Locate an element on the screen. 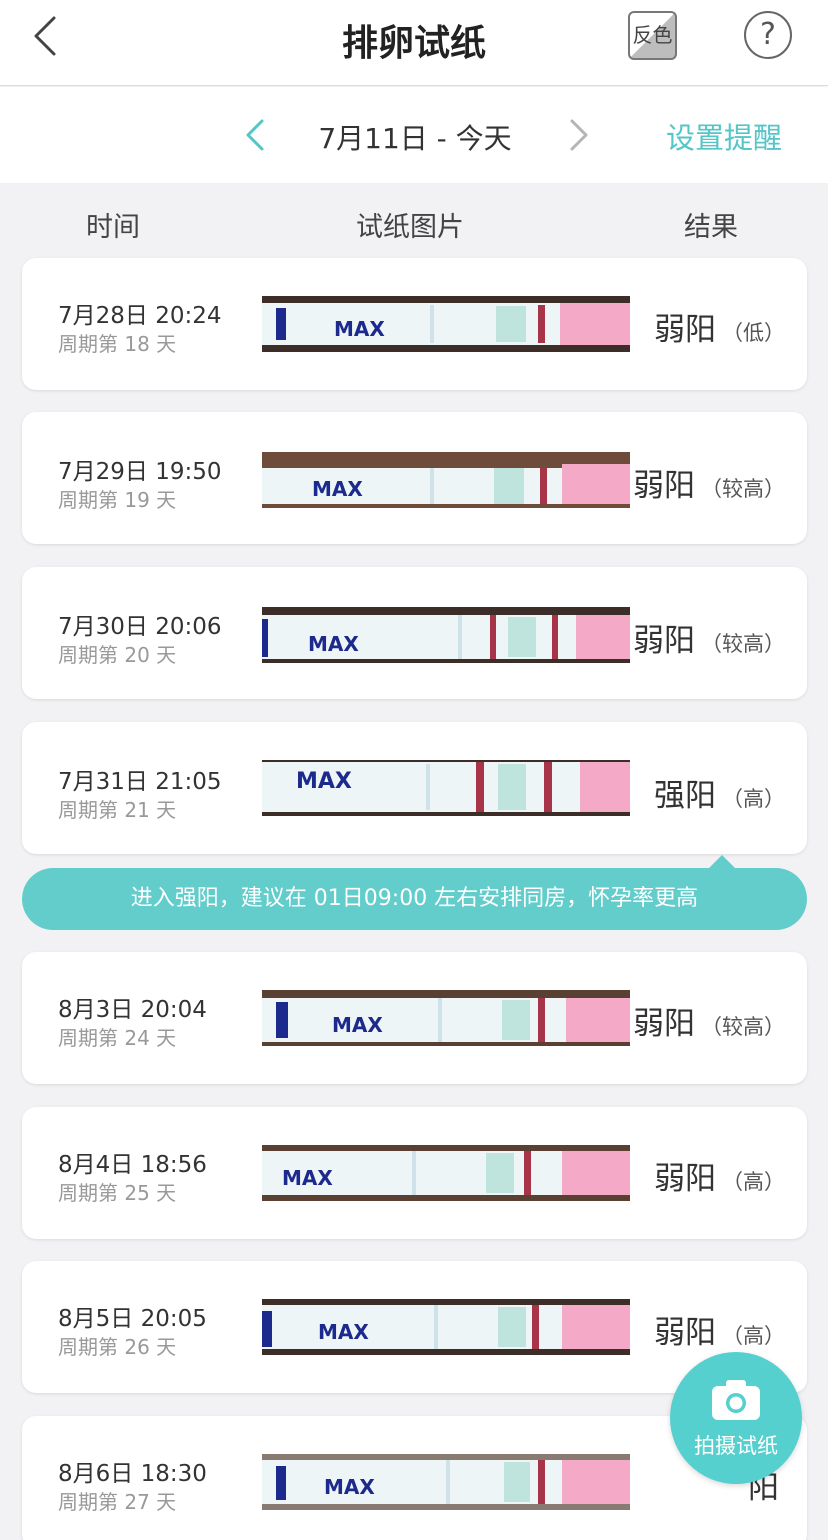 The image size is (828, 1540). result-level: （低） is located at coordinates (753, 333).